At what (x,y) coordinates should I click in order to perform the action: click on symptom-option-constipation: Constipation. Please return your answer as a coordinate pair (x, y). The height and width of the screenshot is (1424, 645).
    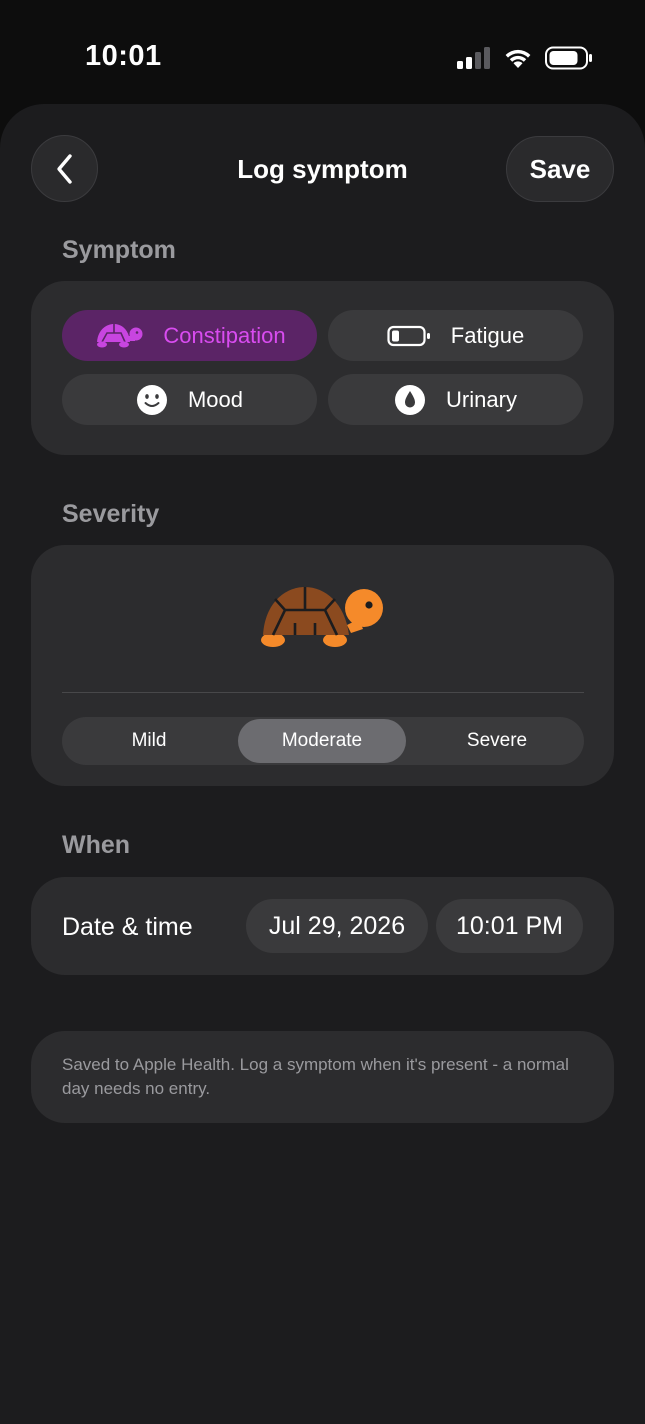
    Looking at the image, I should click on (189, 335).